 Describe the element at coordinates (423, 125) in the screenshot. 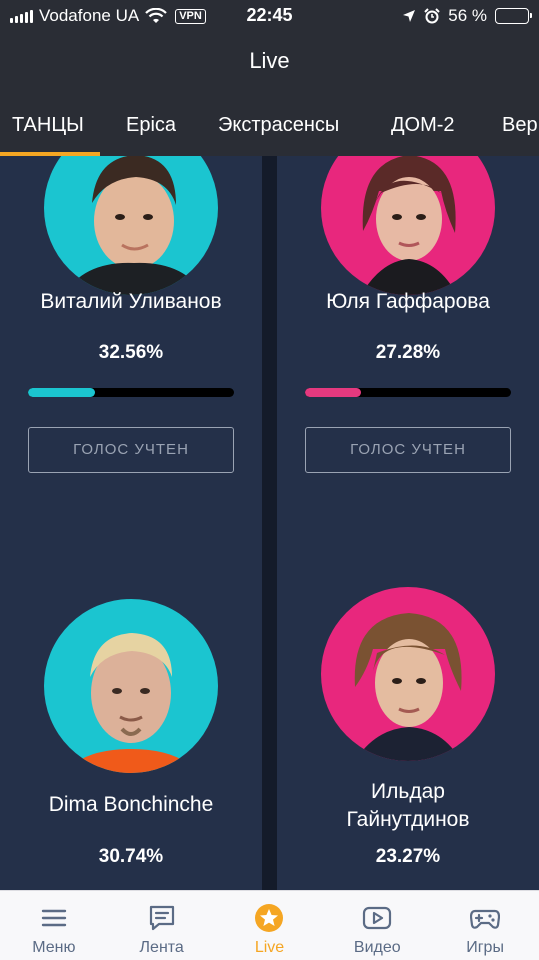

I see `tab-dom2: ДОМ-2` at that location.